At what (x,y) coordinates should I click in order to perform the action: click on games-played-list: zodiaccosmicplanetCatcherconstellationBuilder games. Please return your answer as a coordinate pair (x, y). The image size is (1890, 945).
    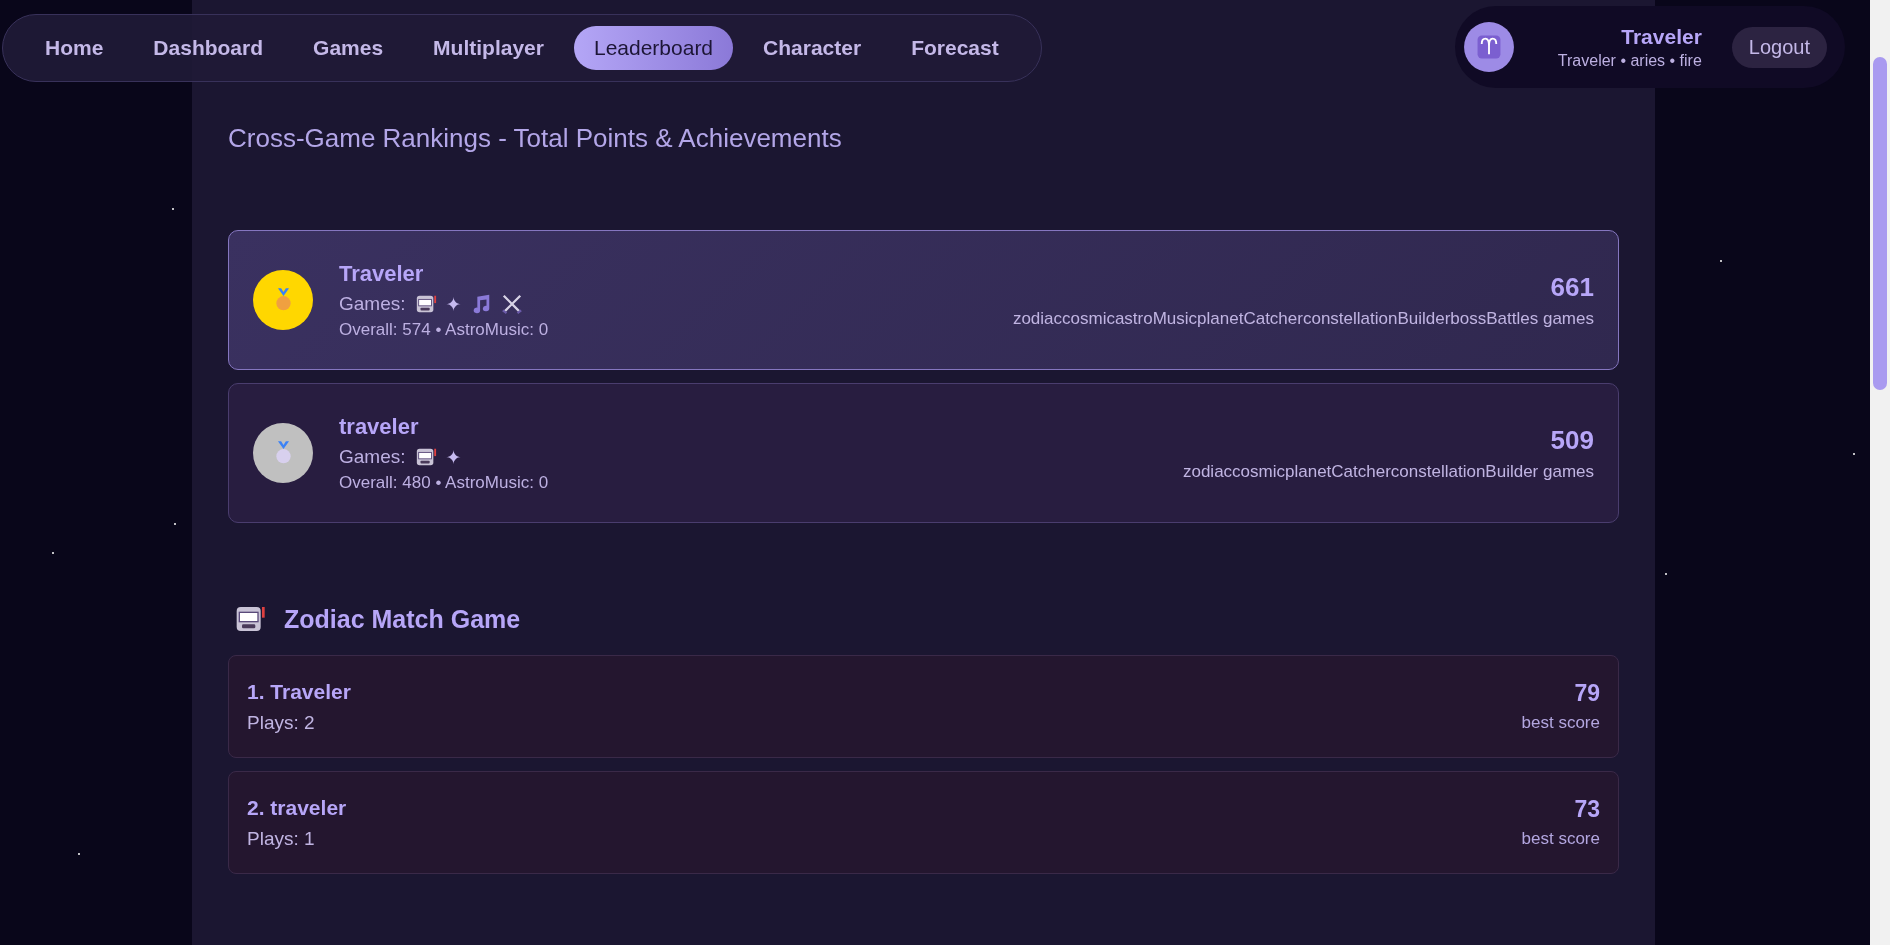
    Looking at the image, I should click on (1388, 471).